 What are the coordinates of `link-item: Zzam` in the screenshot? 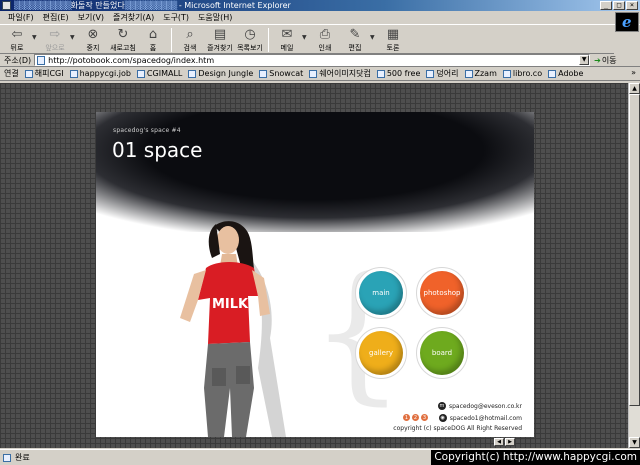 It's located at (480, 73).